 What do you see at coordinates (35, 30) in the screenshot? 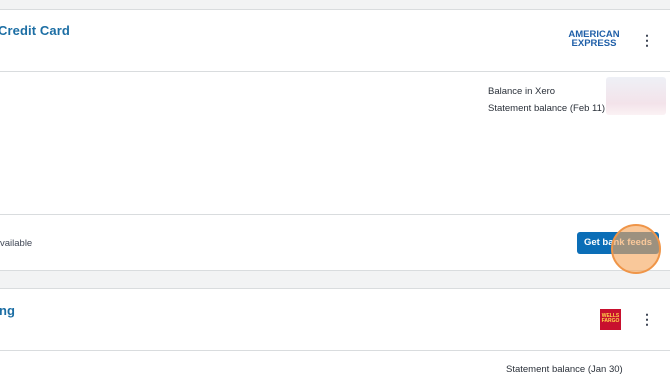
I see `account-title: Credit Card` at bounding box center [35, 30].